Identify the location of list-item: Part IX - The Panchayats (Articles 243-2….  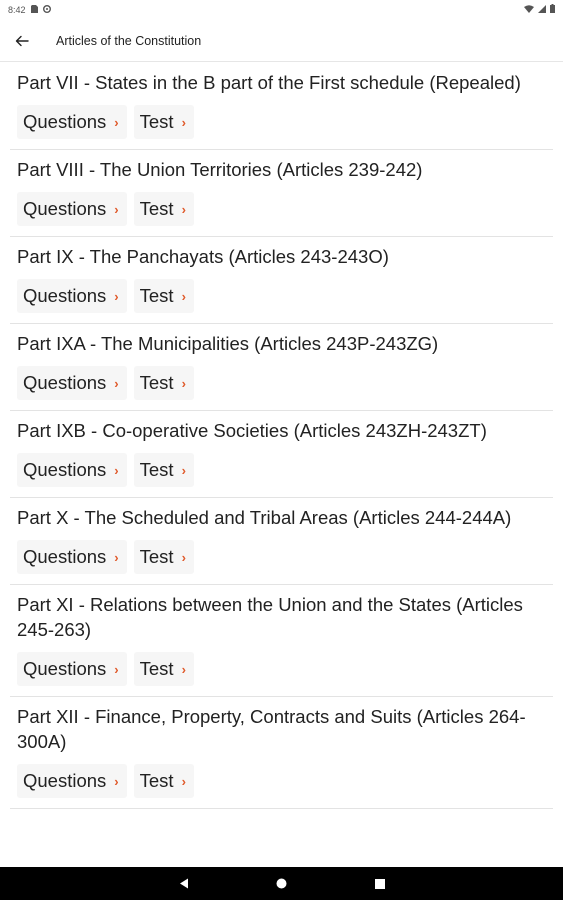
(281, 280).